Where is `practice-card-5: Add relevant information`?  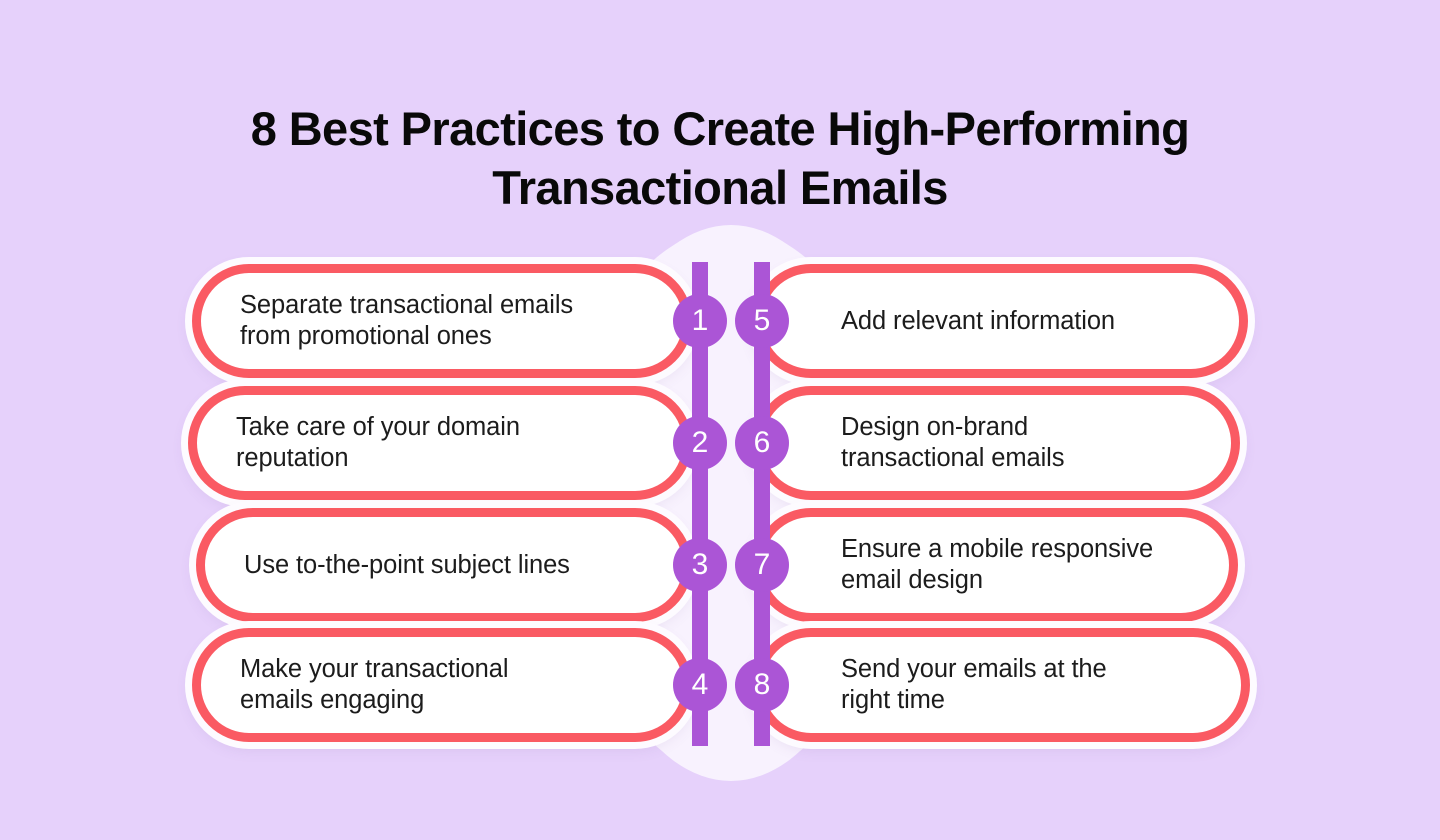 practice-card-5: Add relevant information is located at coordinates (1001, 321).